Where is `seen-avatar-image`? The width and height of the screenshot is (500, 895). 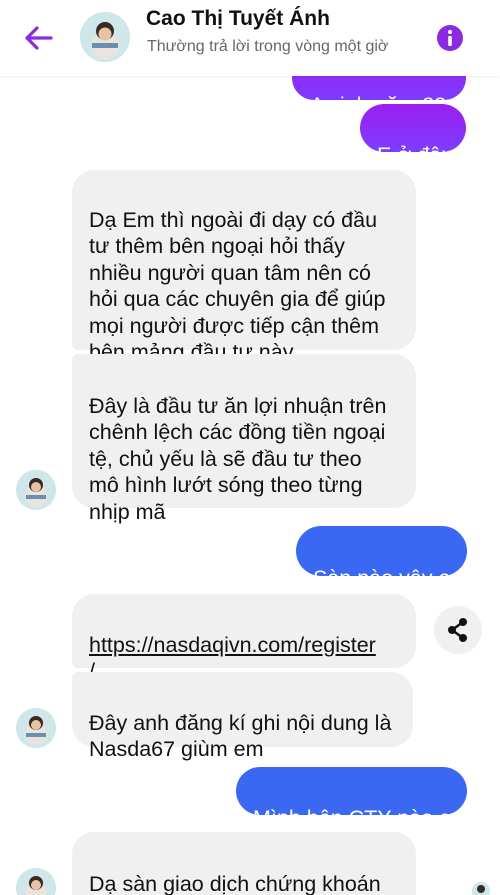 seen-avatar-image is located at coordinates (481, 888).